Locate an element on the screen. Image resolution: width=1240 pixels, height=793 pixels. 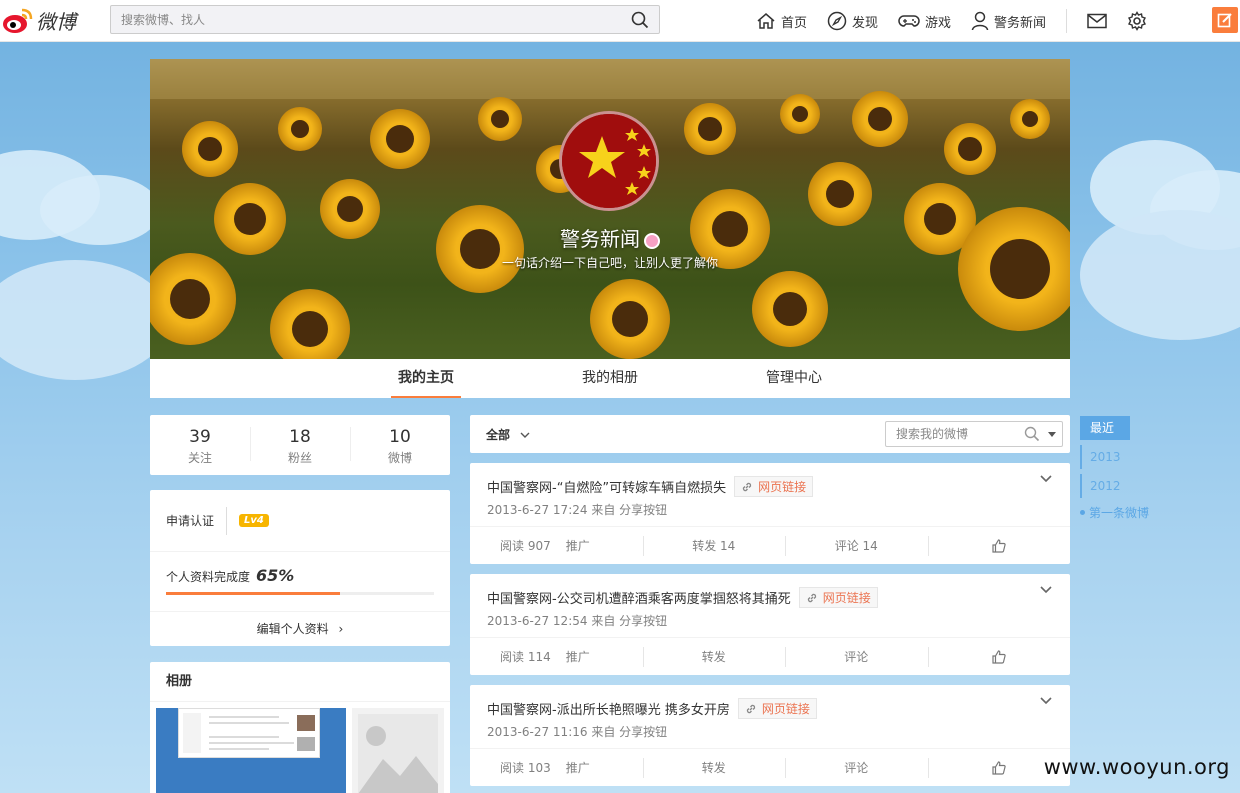
completion-progress-fill is located at coordinates (253, 593).